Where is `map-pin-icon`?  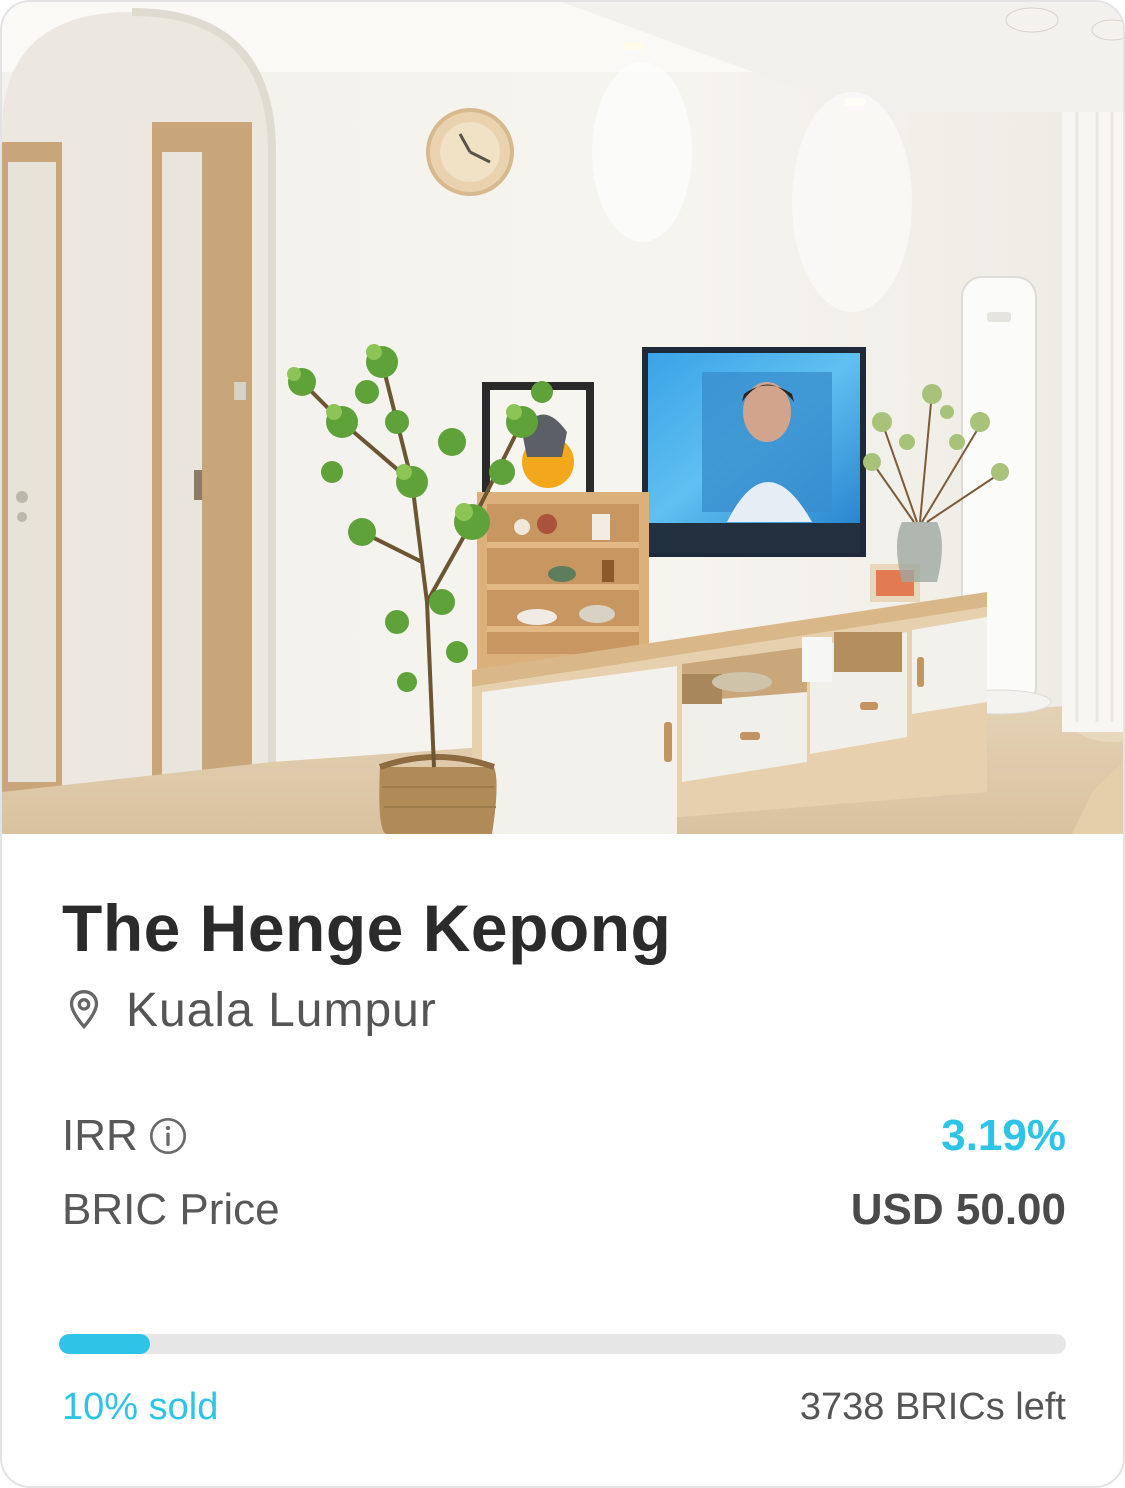 map-pin-icon is located at coordinates (84, 1009).